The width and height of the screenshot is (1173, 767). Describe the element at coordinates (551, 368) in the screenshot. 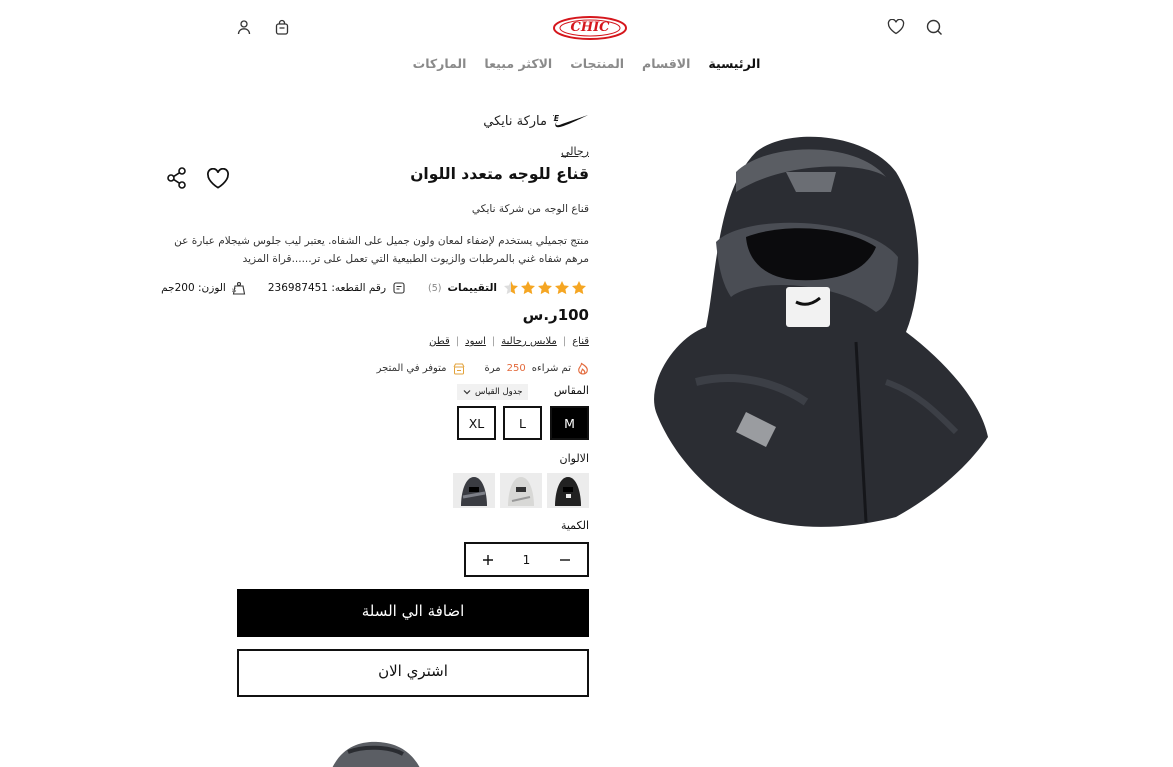

I see `purchased-prefix: تم شراءه` at that location.